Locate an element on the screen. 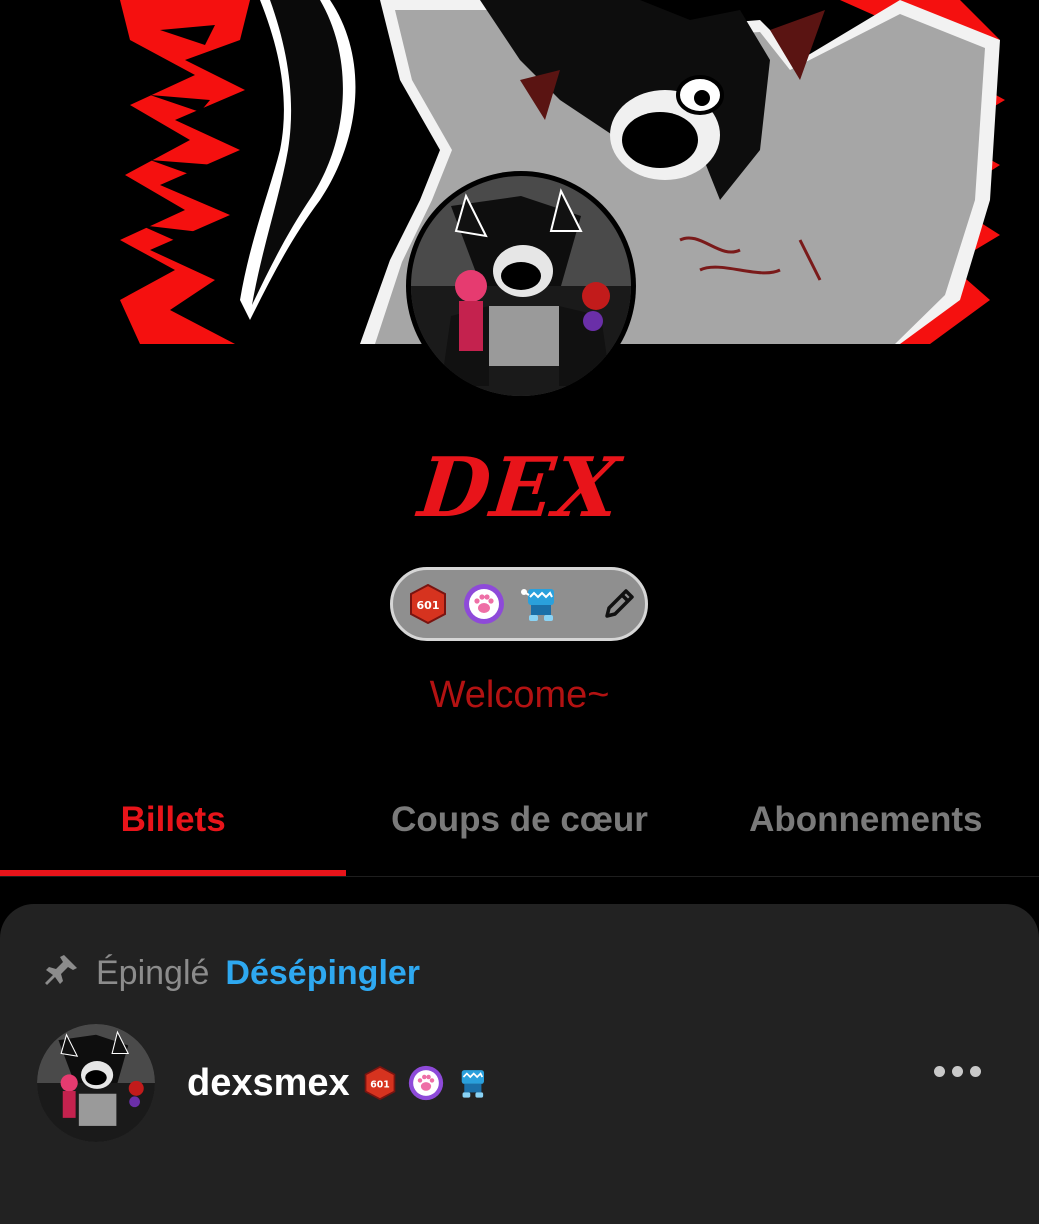  blog-avatar is located at coordinates (521, 286).